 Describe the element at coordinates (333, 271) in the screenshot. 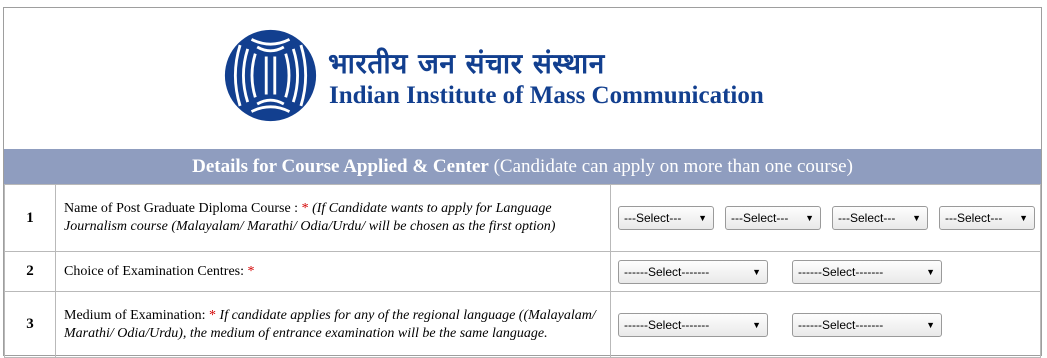

I see `centre-label: Choice of Examination Centres: *` at that location.